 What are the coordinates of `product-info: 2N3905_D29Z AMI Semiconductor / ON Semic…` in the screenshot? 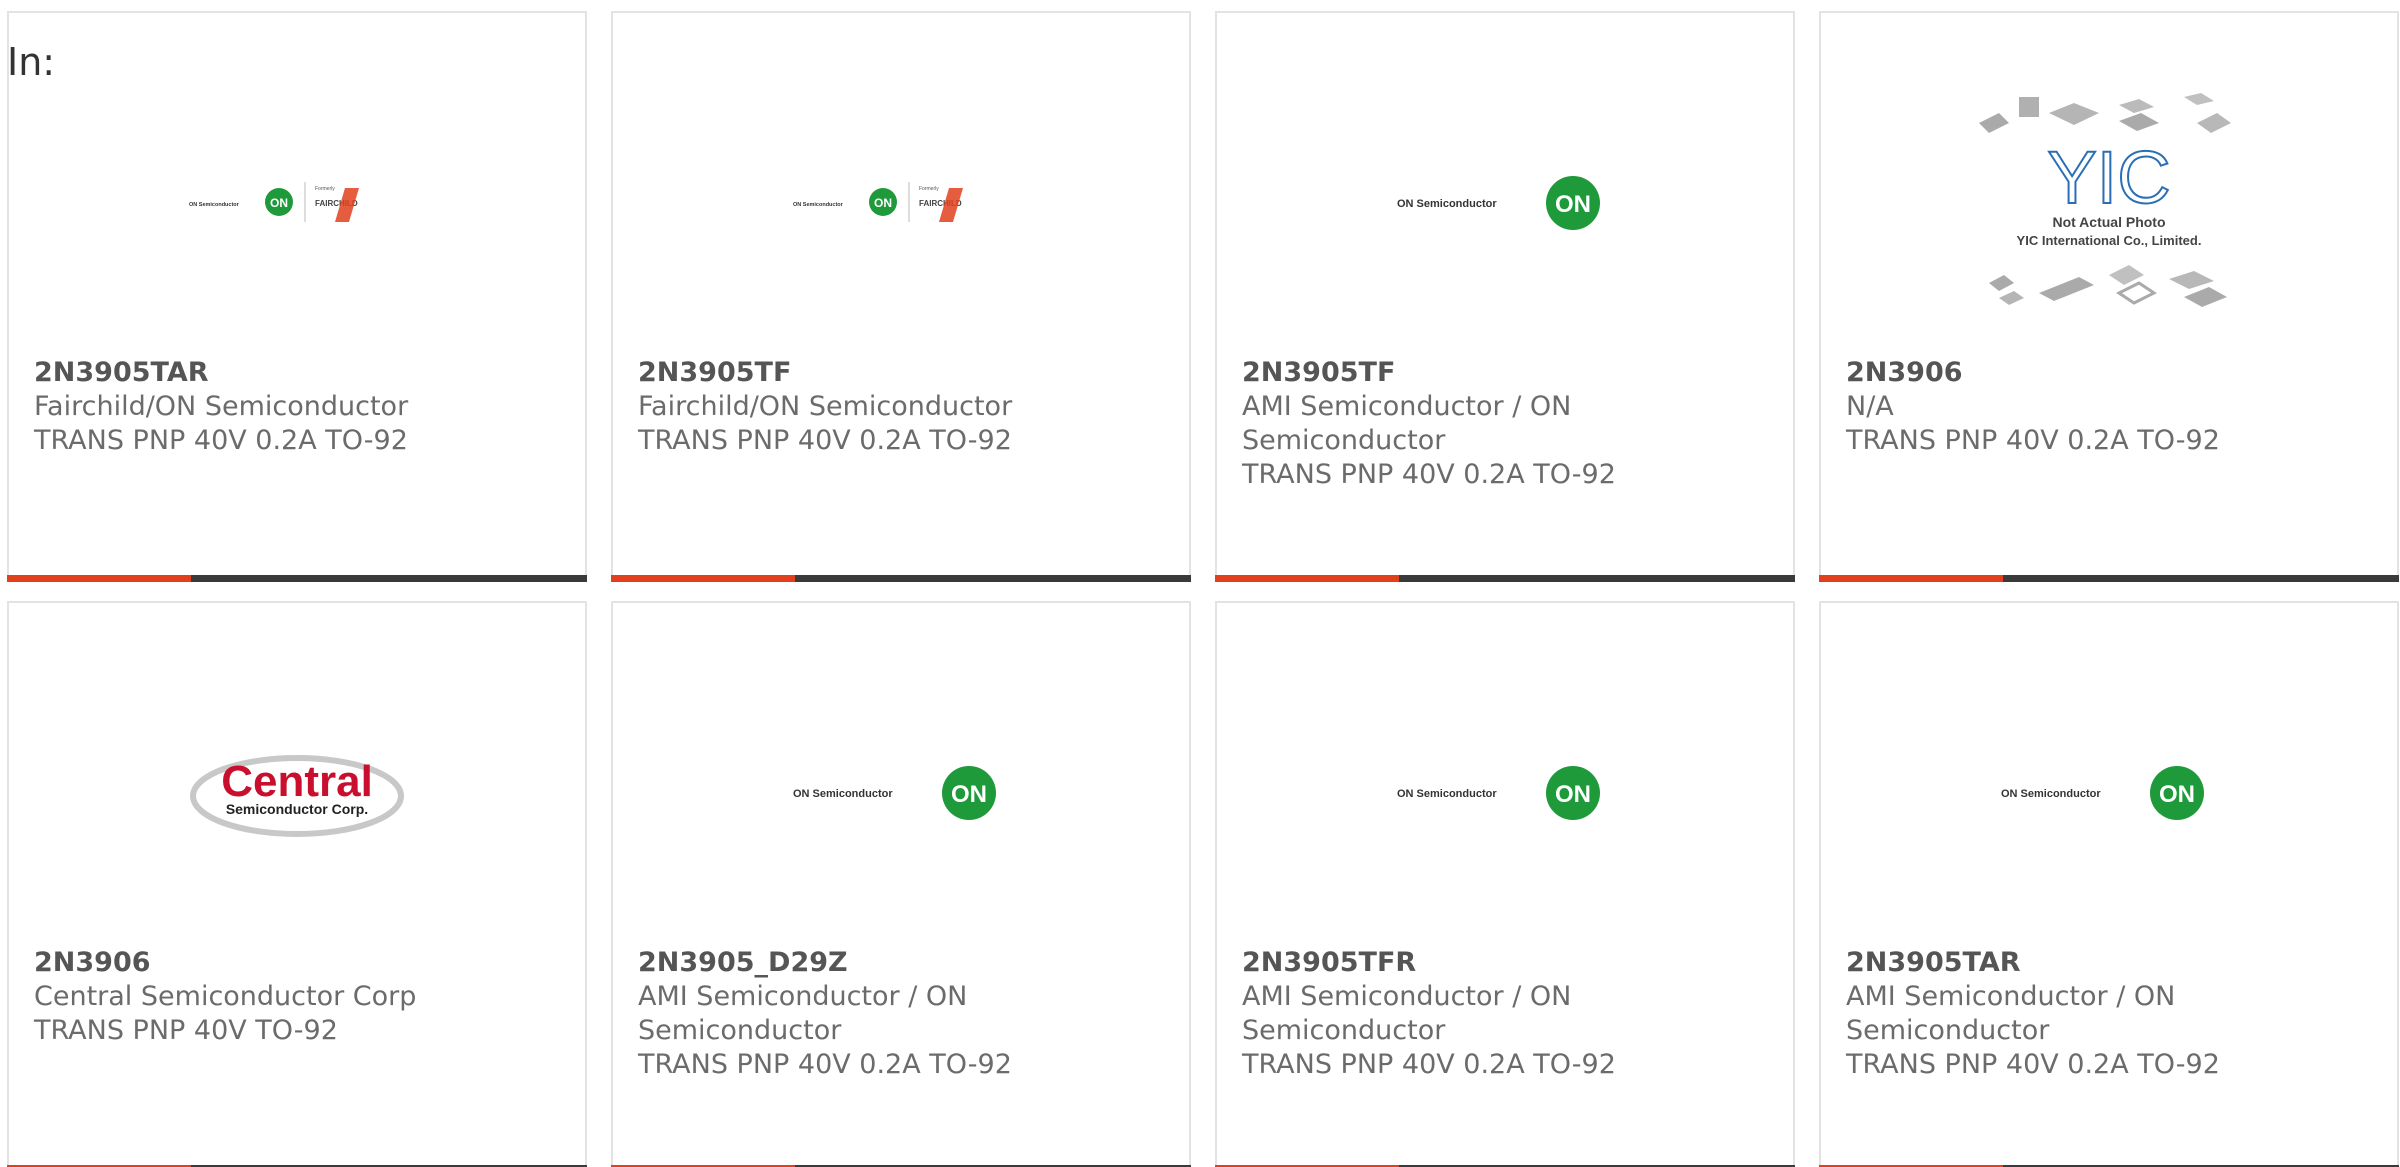 It's located at (893, 1014).